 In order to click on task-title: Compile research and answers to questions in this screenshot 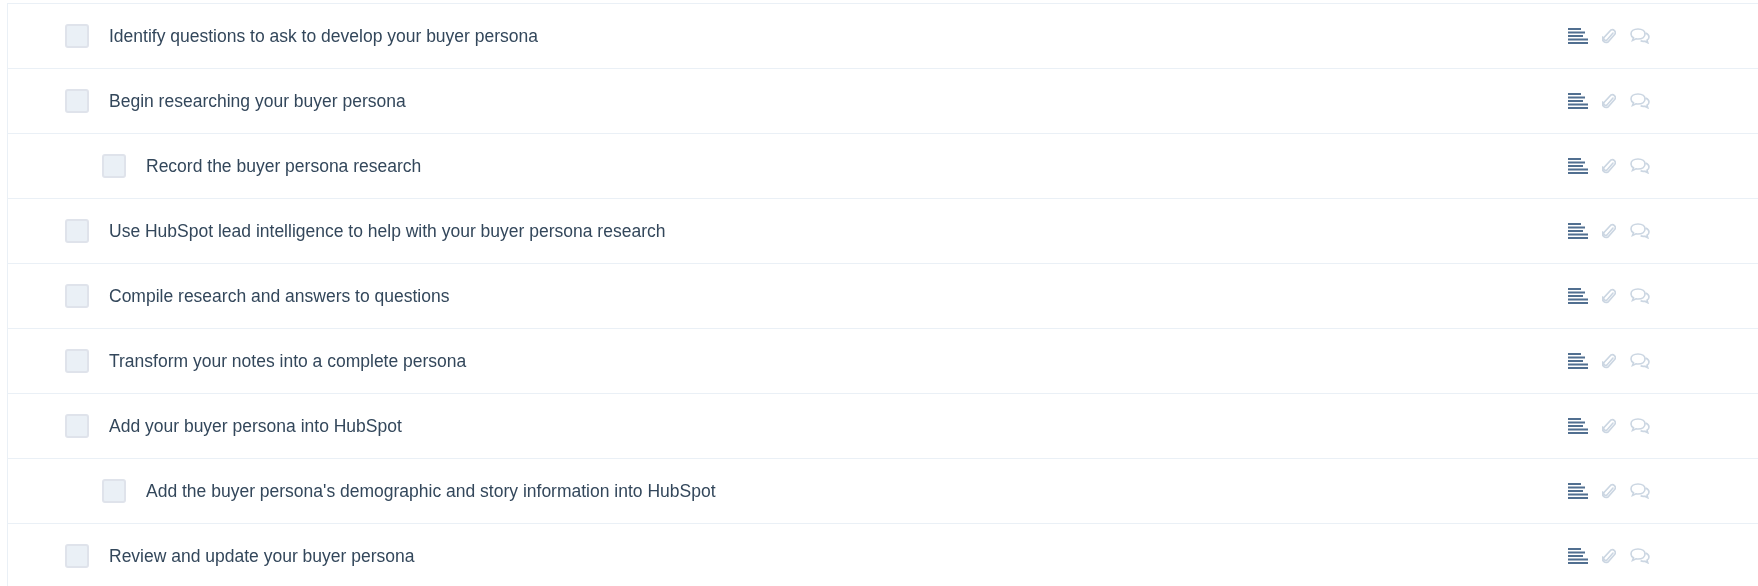, I will do `click(279, 296)`.